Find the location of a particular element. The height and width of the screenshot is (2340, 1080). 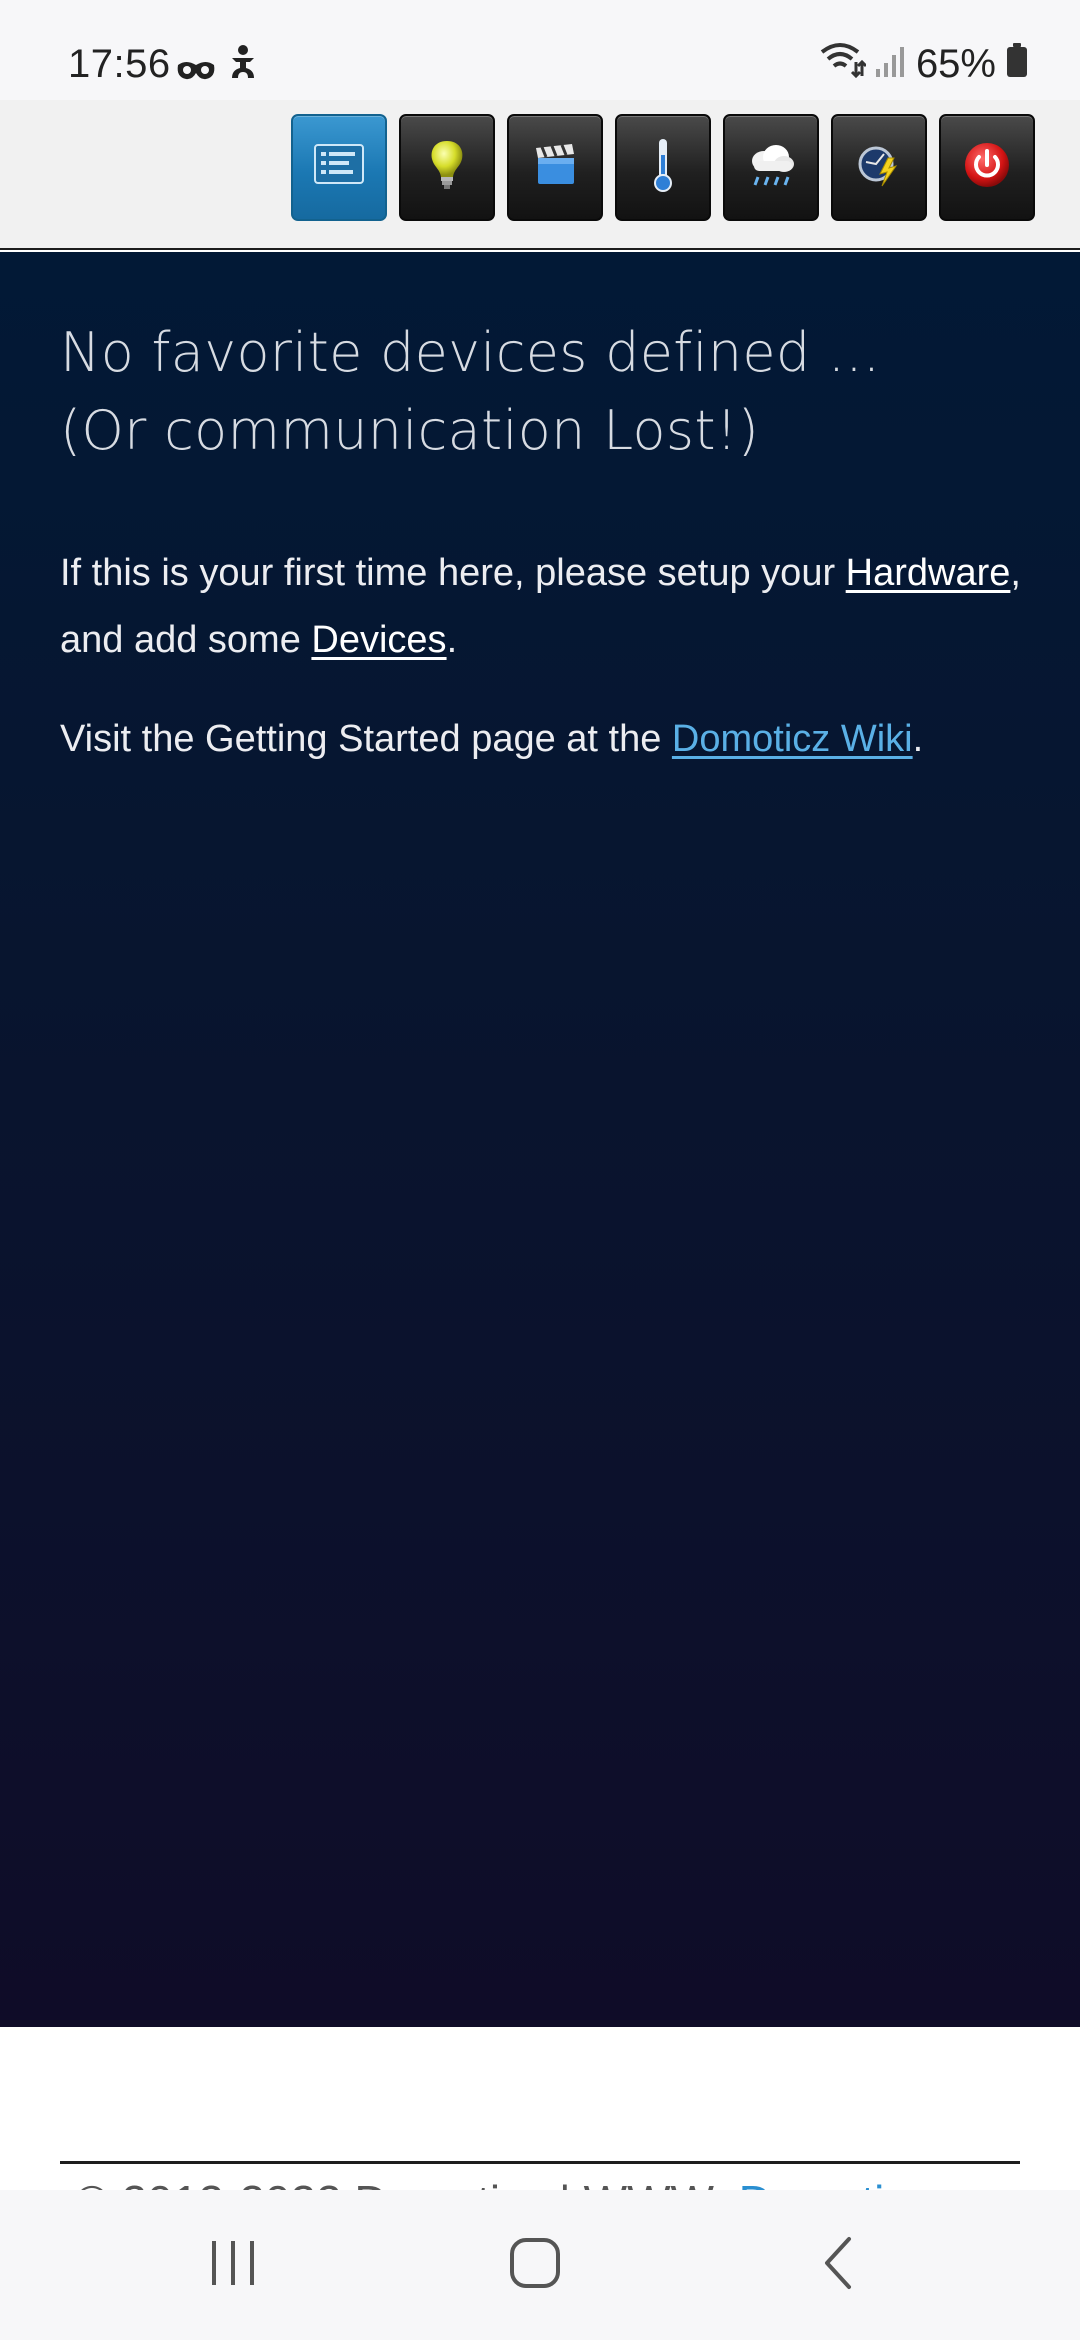

incognito-mask-icon is located at coordinates (196, 72).